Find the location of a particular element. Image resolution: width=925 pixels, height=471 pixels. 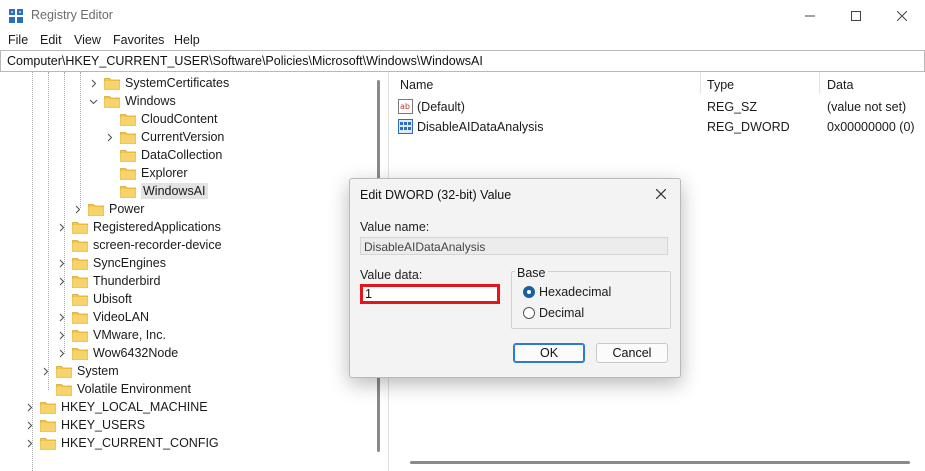

tree-item: CurrentVersion is located at coordinates (164, 137).